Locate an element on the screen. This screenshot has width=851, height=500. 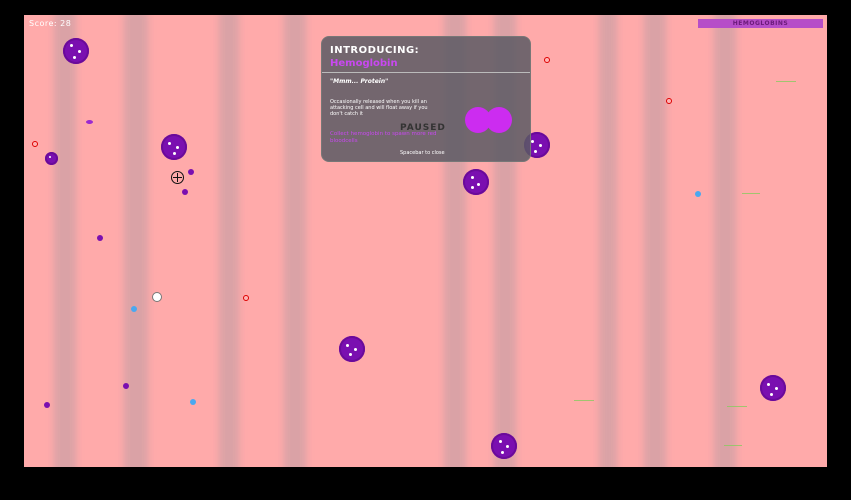
close-hint: Spacebar to close is located at coordinates (422, 153).